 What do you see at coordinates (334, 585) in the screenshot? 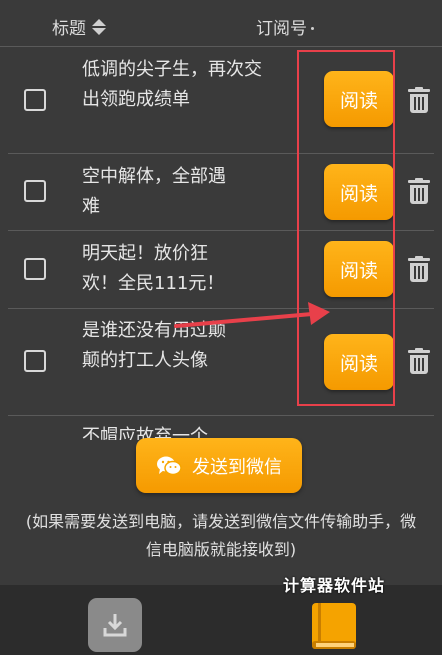
I see `watermark: 计算器软件站` at bounding box center [334, 585].